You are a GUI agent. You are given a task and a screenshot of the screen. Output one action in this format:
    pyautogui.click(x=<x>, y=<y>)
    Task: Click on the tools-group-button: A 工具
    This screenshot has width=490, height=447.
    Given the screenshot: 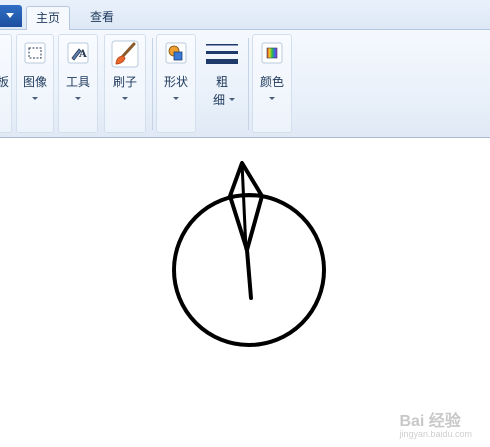 What is the action you would take?
    pyautogui.click(x=78, y=83)
    